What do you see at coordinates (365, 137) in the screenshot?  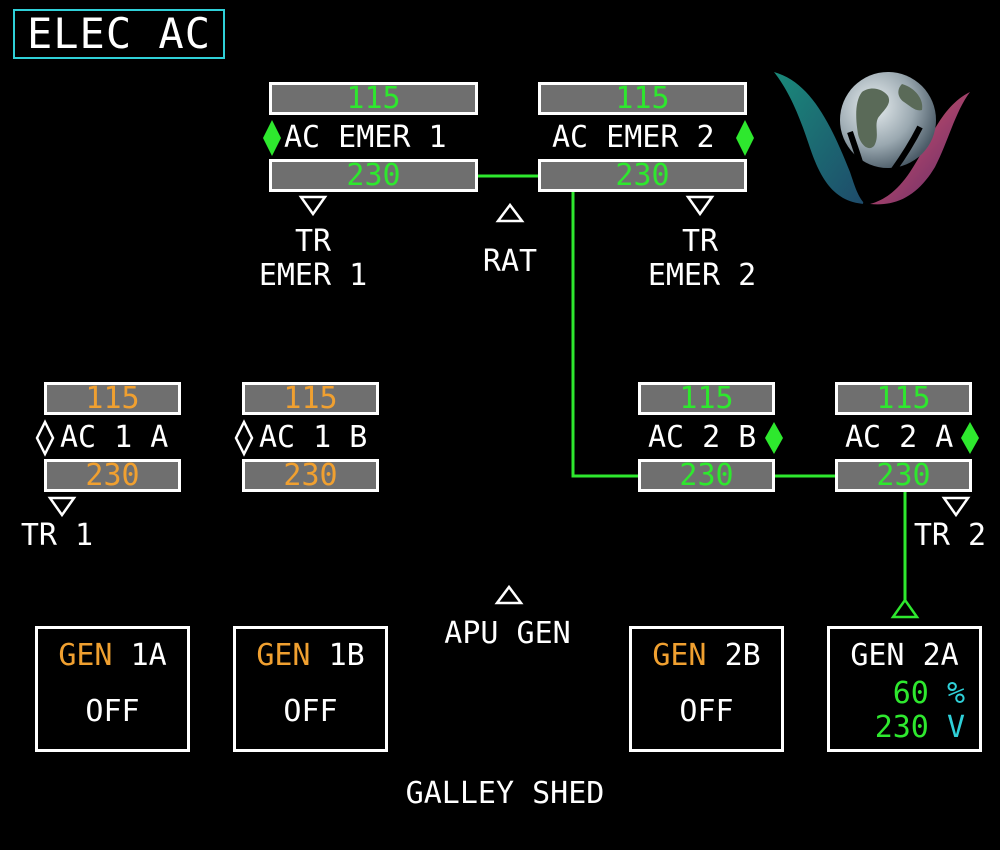 I see `ac-emer-1-label: AC EMER 1` at bounding box center [365, 137].